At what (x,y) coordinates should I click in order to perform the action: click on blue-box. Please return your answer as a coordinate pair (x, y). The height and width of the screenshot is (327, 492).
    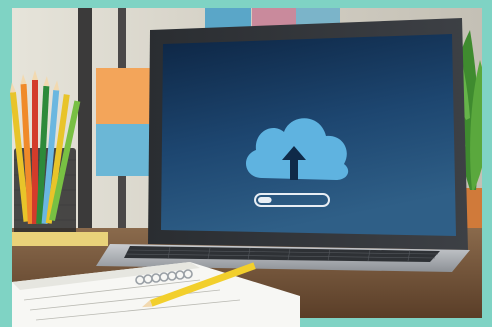
    Looking at the image, I should click on (126, 150).